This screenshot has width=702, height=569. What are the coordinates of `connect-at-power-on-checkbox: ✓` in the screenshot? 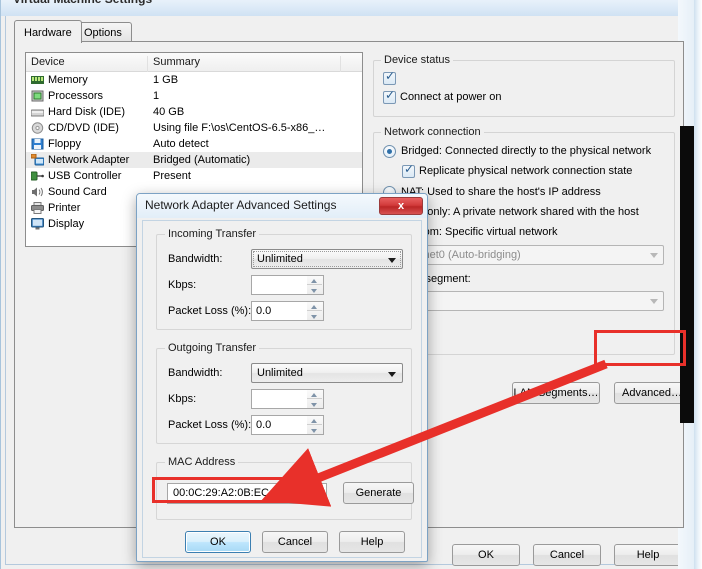 It's located at (389, 96).